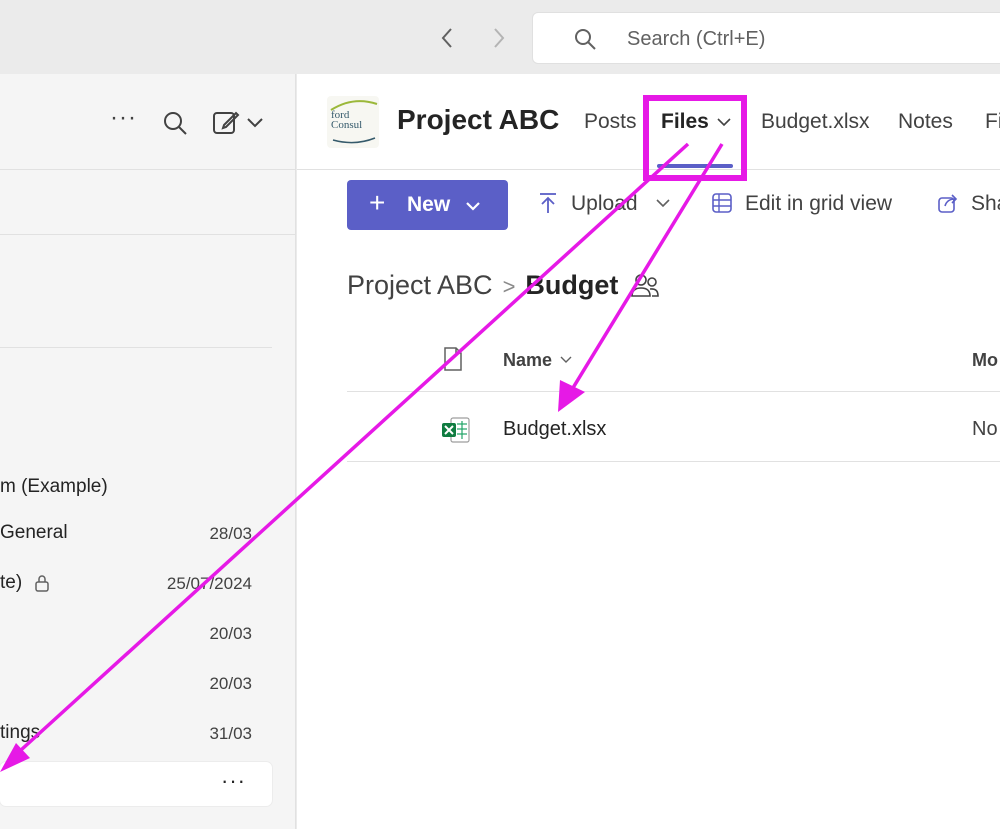  Describe the element at coordinates (123, 118) in the screenshot. I see `more-options-button: ···` at that location.